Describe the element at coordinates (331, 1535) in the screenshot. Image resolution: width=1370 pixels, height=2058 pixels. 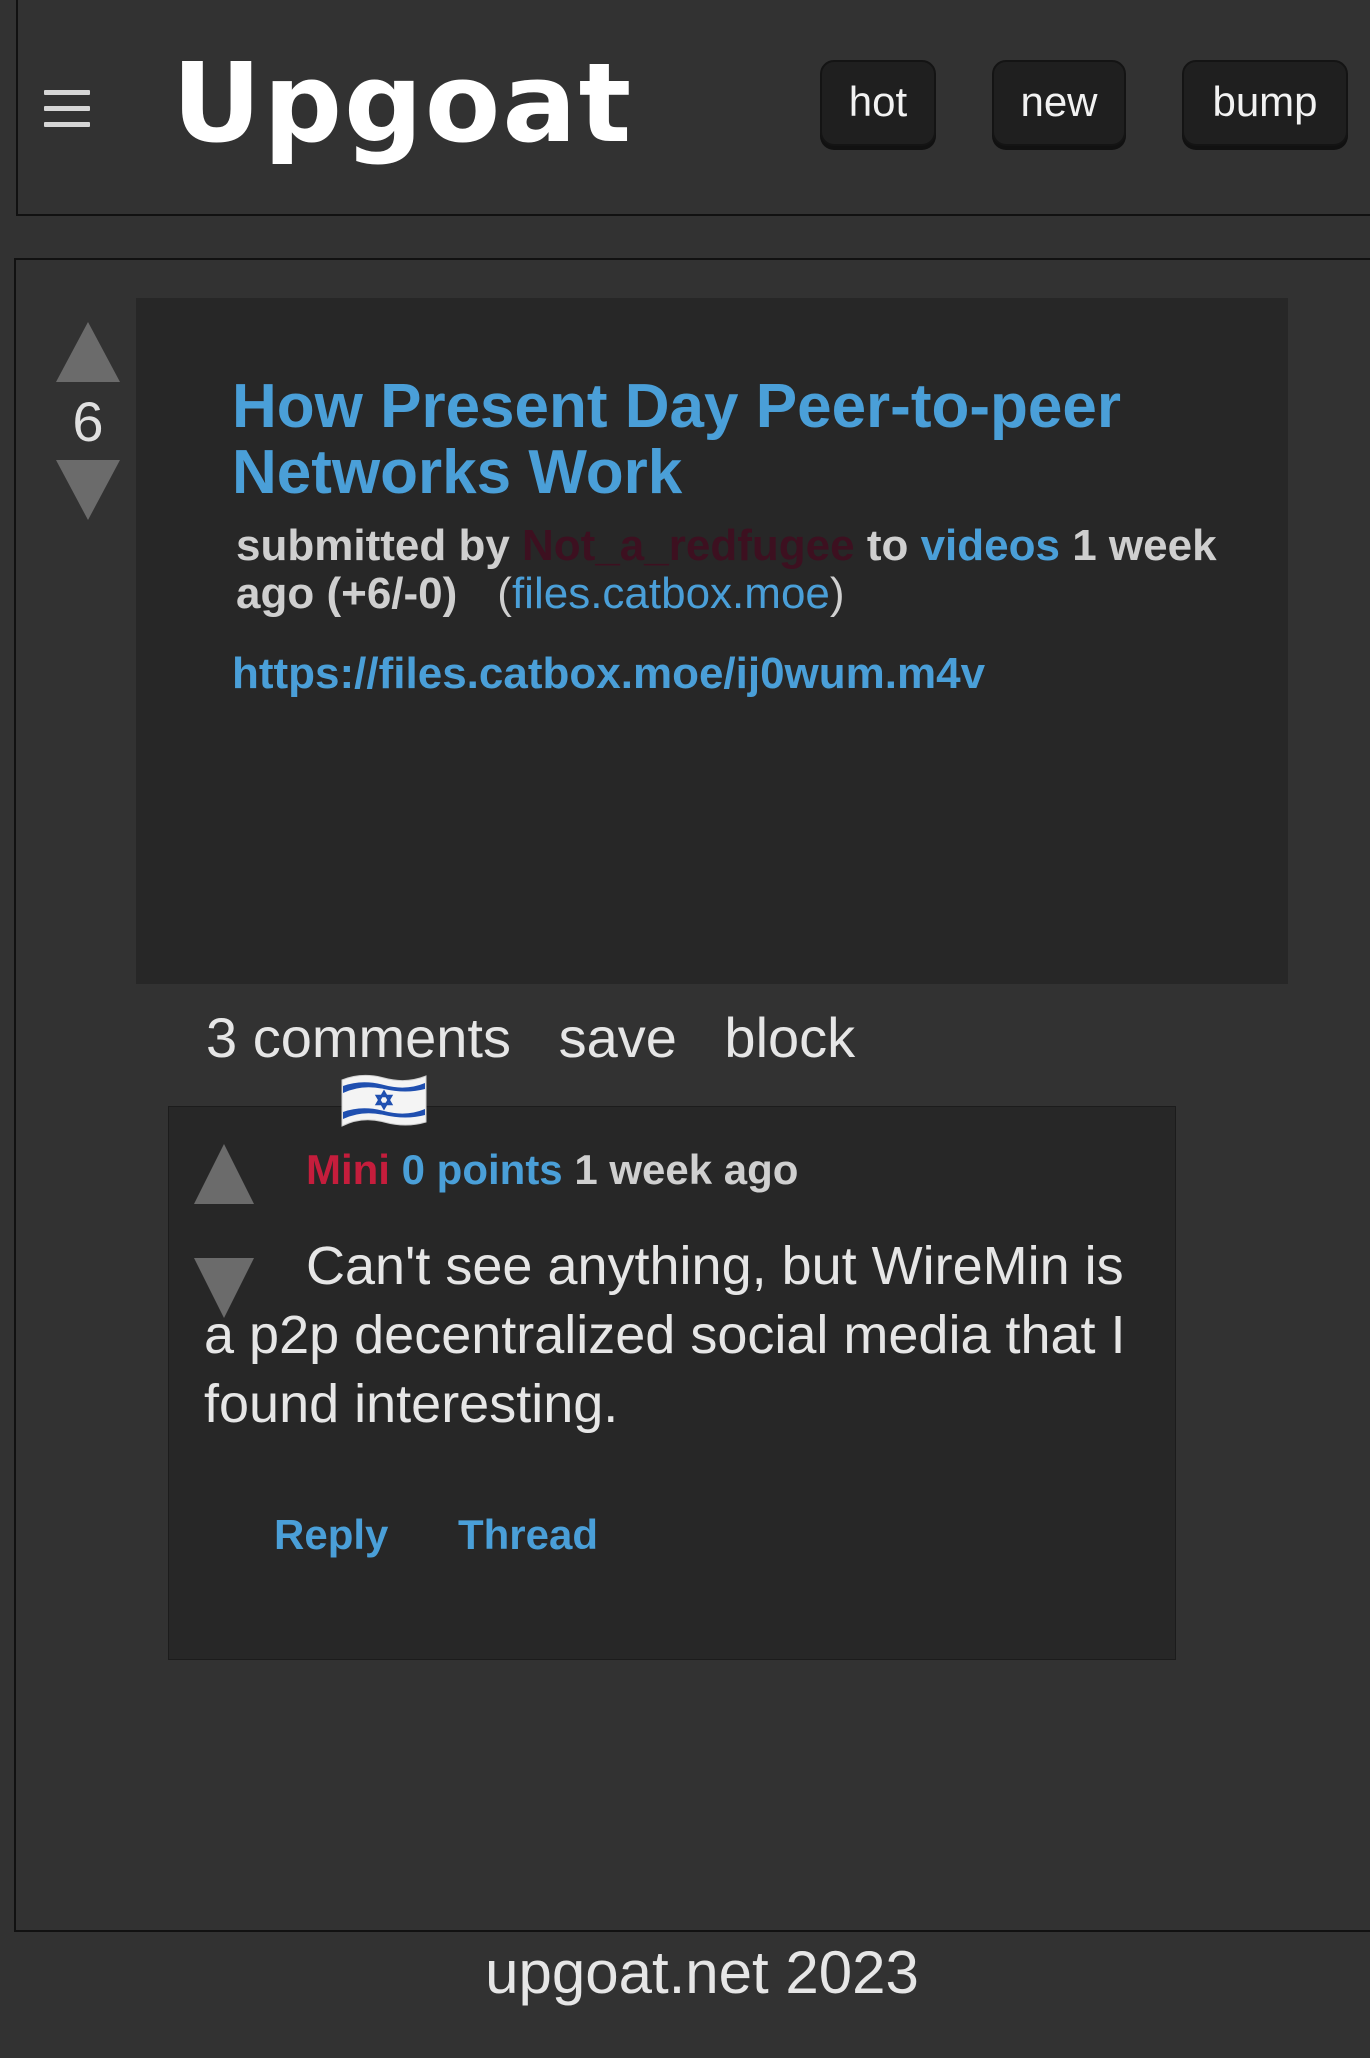
I see `reply-link: Reply` at that location.